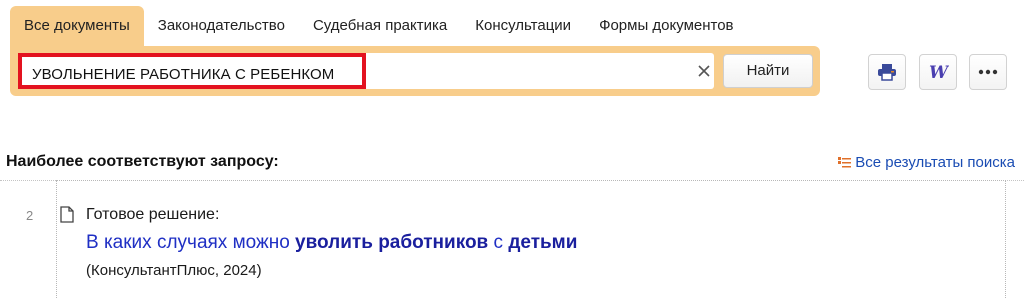 The width and height of the screenshot is (1024, 306). Describe the element at coordinates (768, 71) in the screenshot. I see `find-button: Найти` at that location.